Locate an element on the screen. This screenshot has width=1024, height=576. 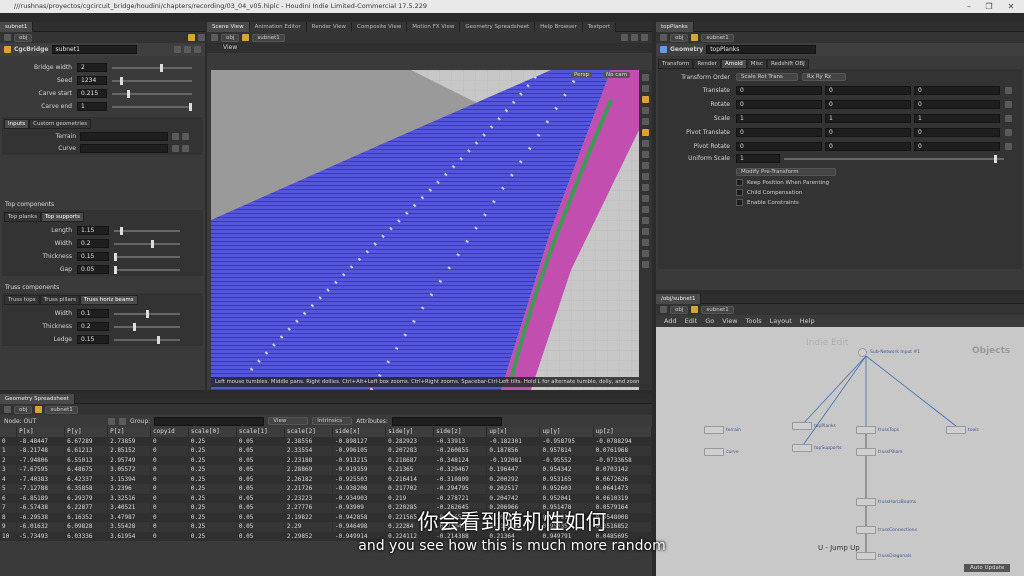
menu-help: Help is located at coordinates (807, 321).